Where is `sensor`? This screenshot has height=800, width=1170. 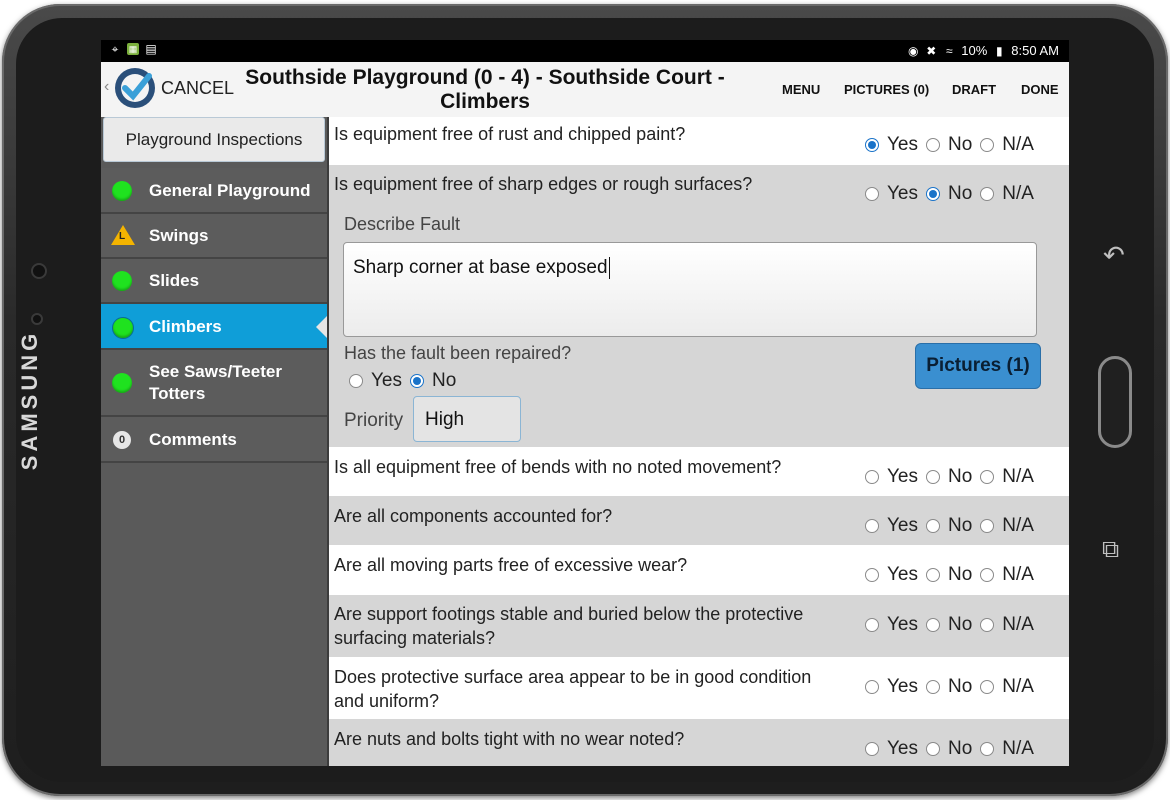
sensor is located at coordinates (37, 319).